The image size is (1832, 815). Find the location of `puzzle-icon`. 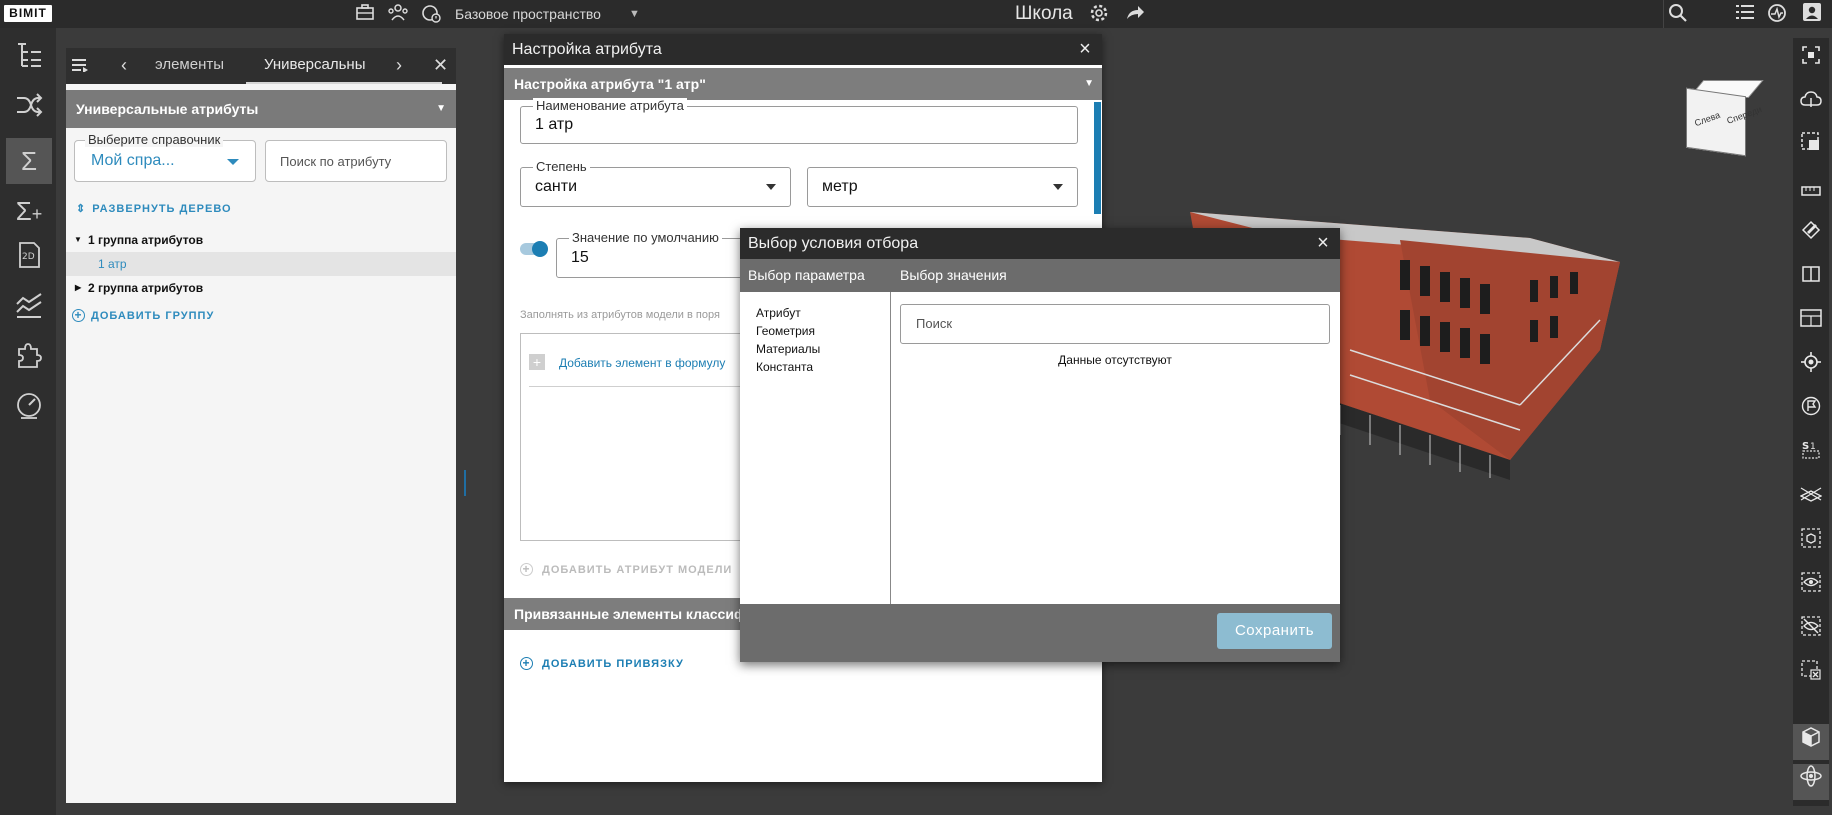

puzzle-icon is located at coordinates (29, 361).